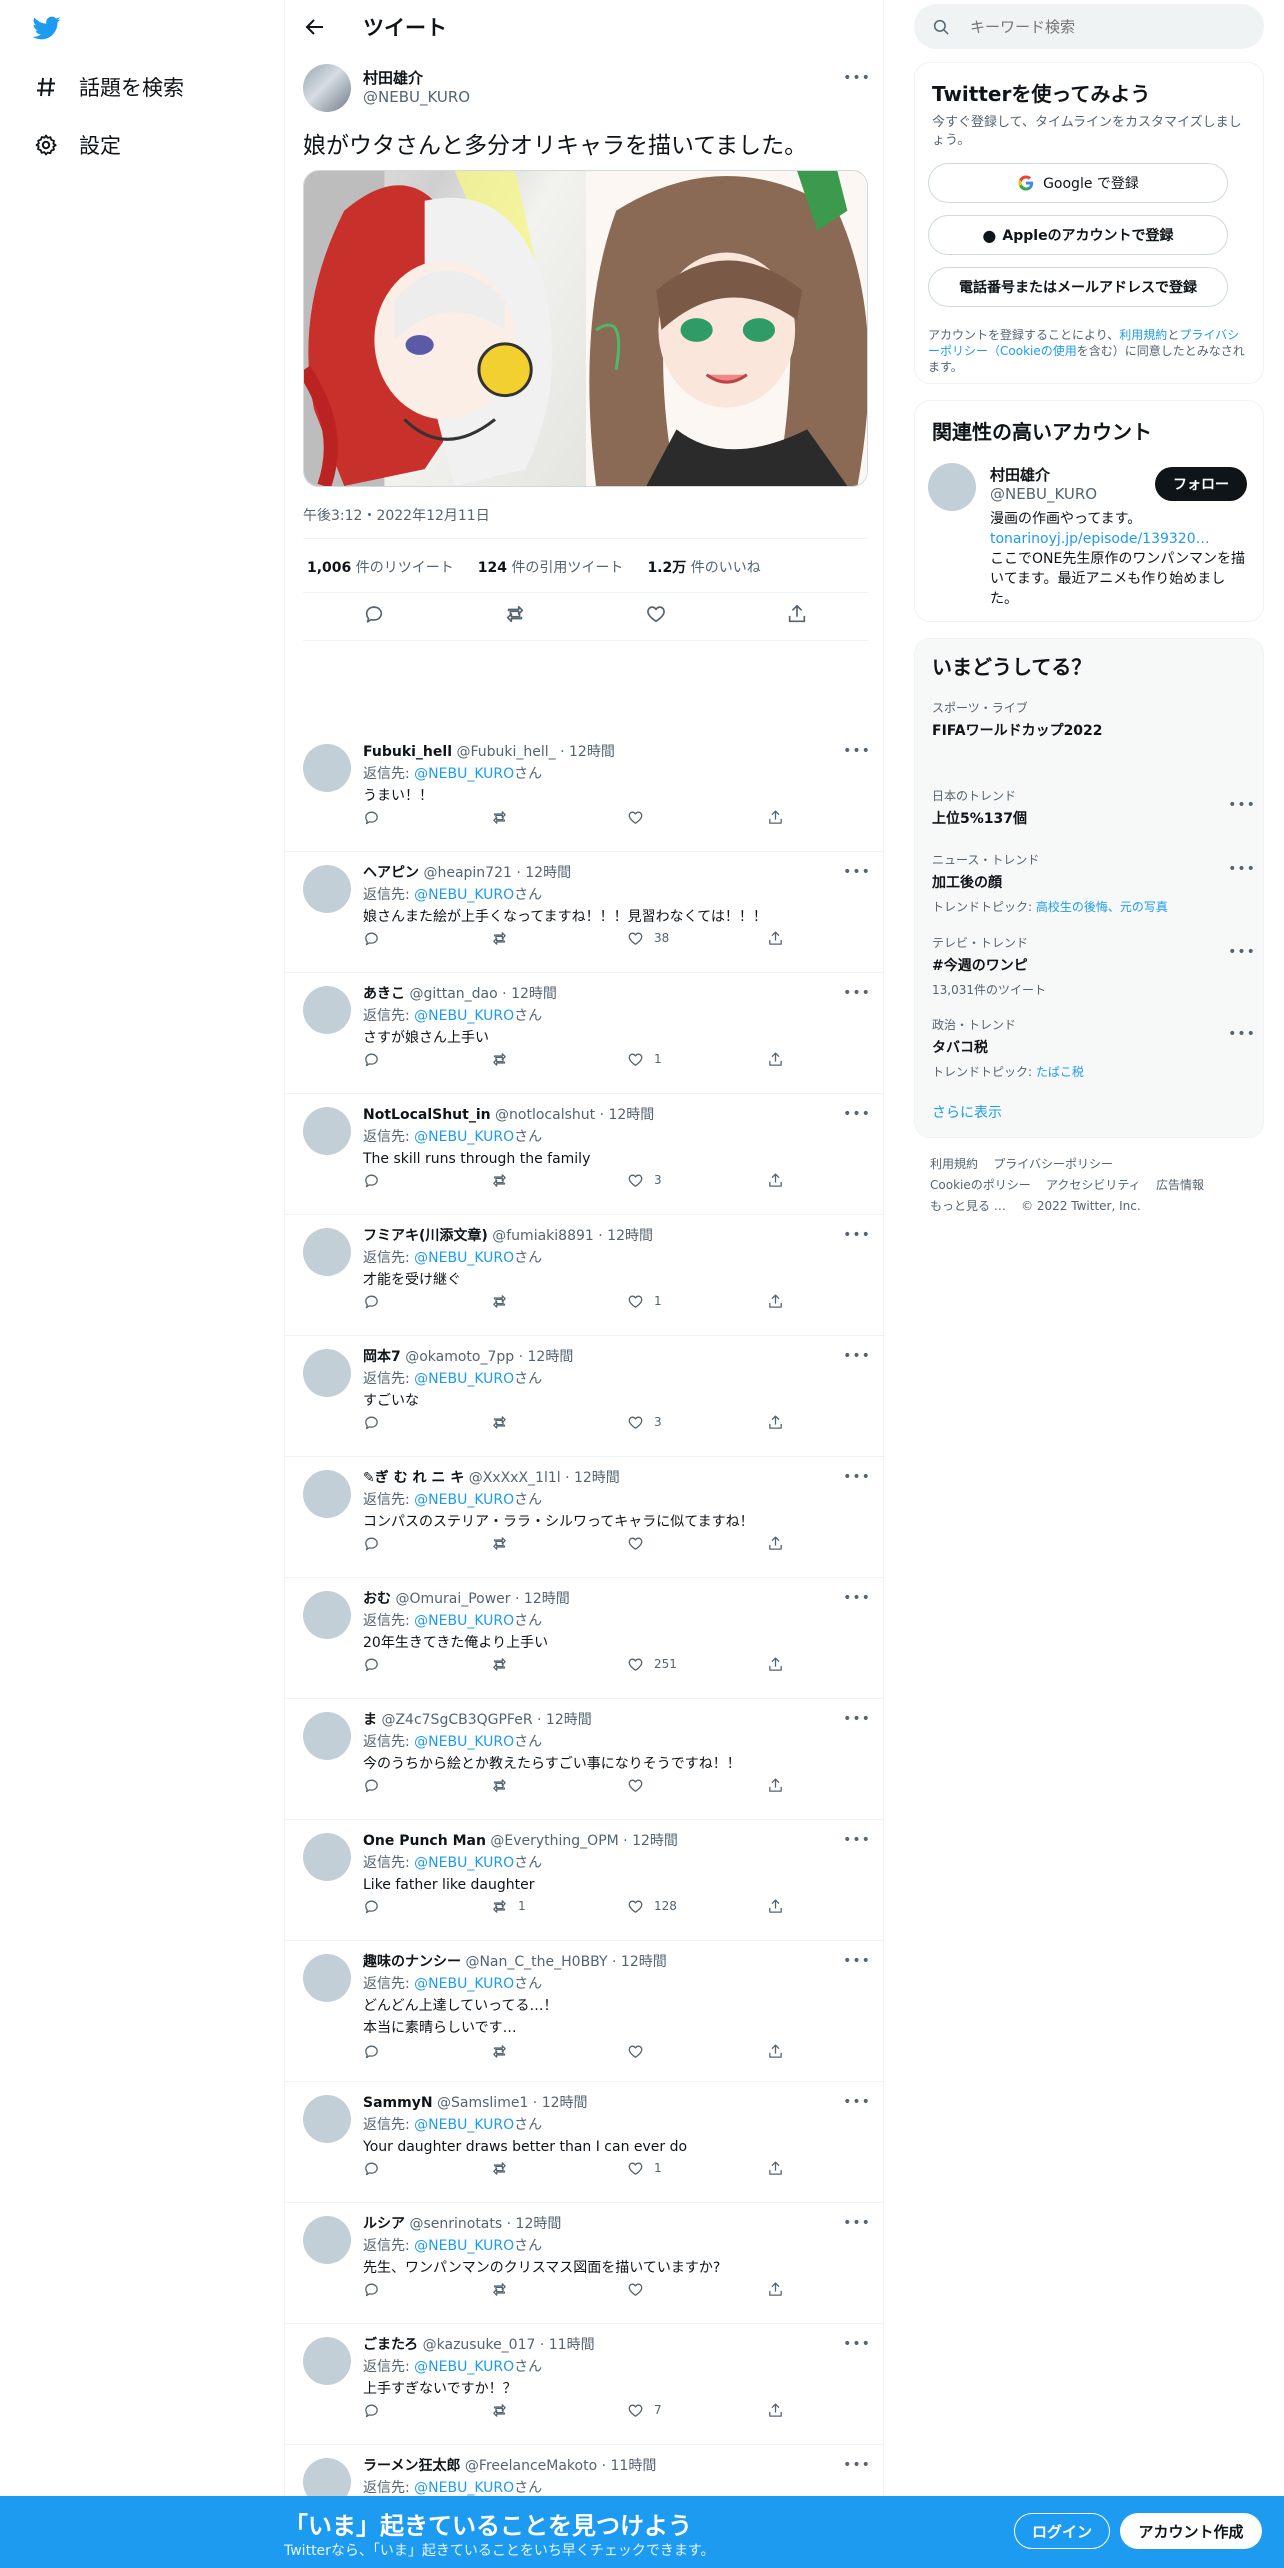 This screenshot has height=2568, width=1284. I want to click on tweet-timestamp: 午後3:12・2022年12月11日, so click(396, 515).